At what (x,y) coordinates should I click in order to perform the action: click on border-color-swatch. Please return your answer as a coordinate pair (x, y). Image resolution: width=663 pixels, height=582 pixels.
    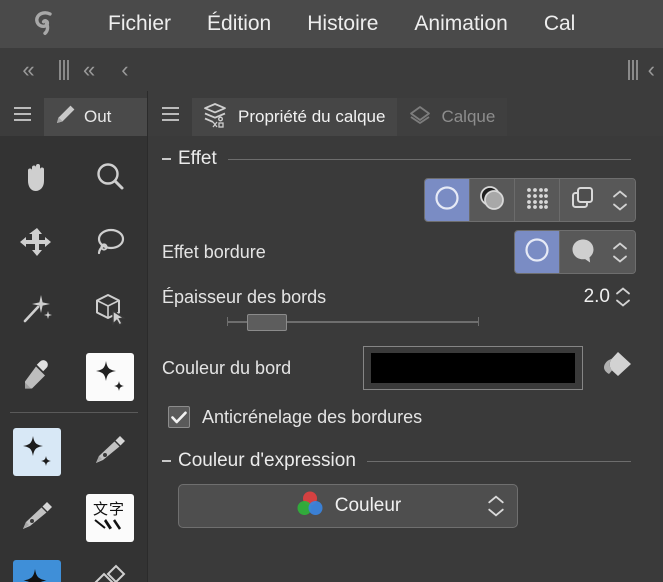
    Looking at the image, I should click on (473, 368).